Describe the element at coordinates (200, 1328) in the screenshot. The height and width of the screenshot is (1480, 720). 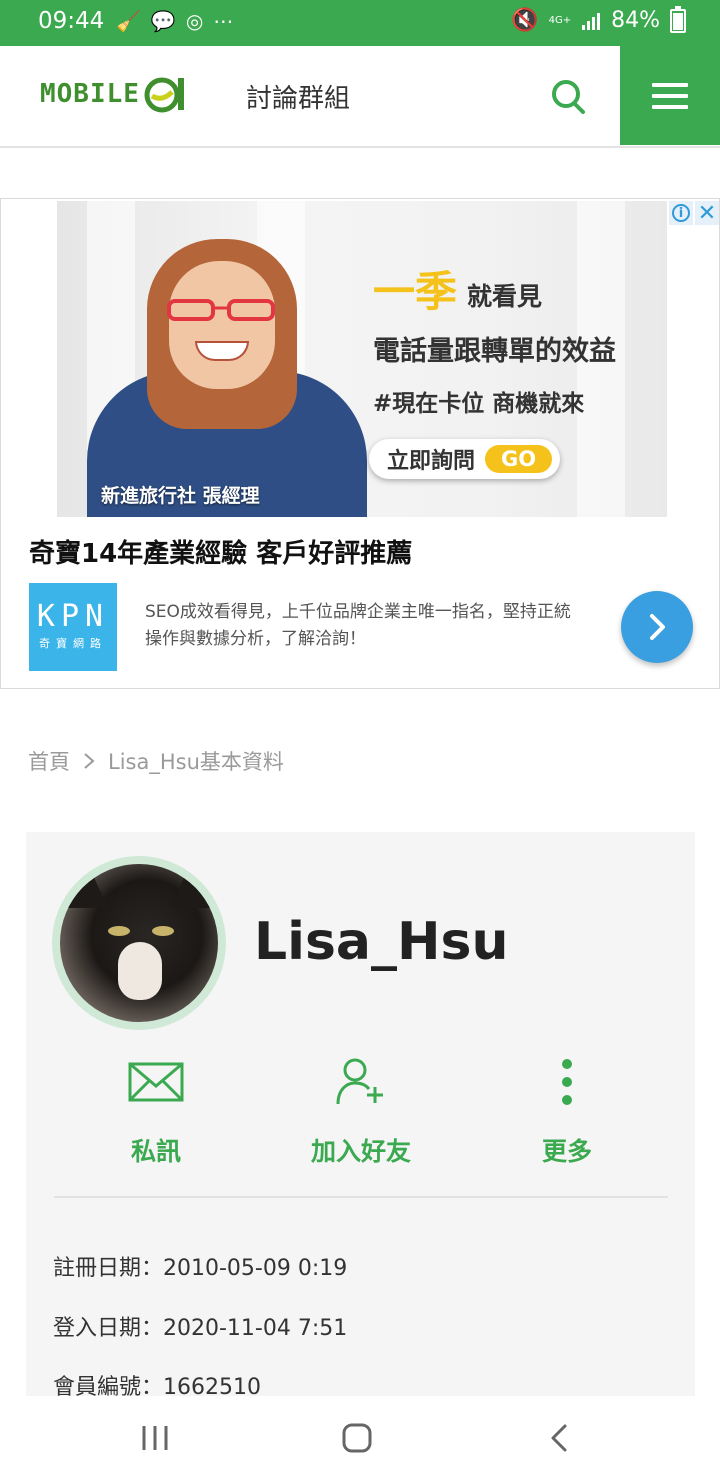
I see `login-date: 登入日期：2020-11-04 7:51` at that location.